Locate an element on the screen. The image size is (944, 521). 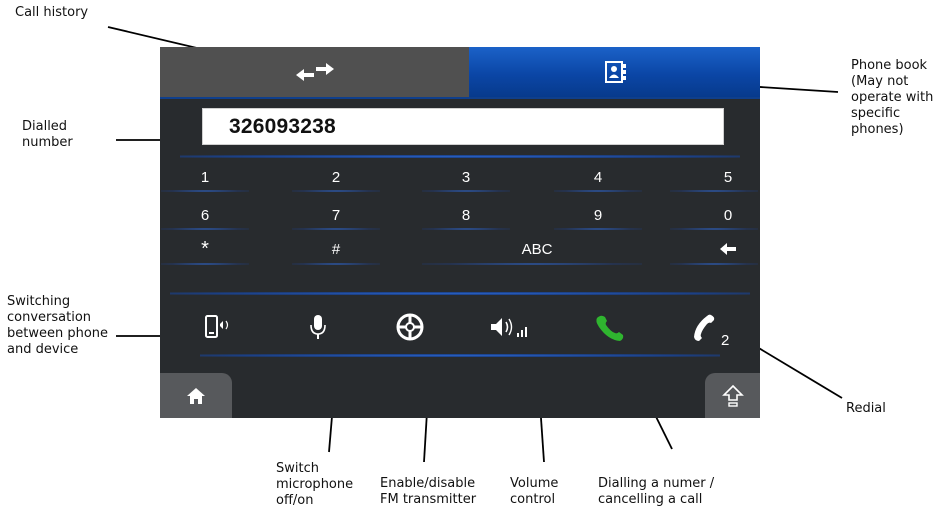
tab-phone-book is located at coordinates (614, 72).